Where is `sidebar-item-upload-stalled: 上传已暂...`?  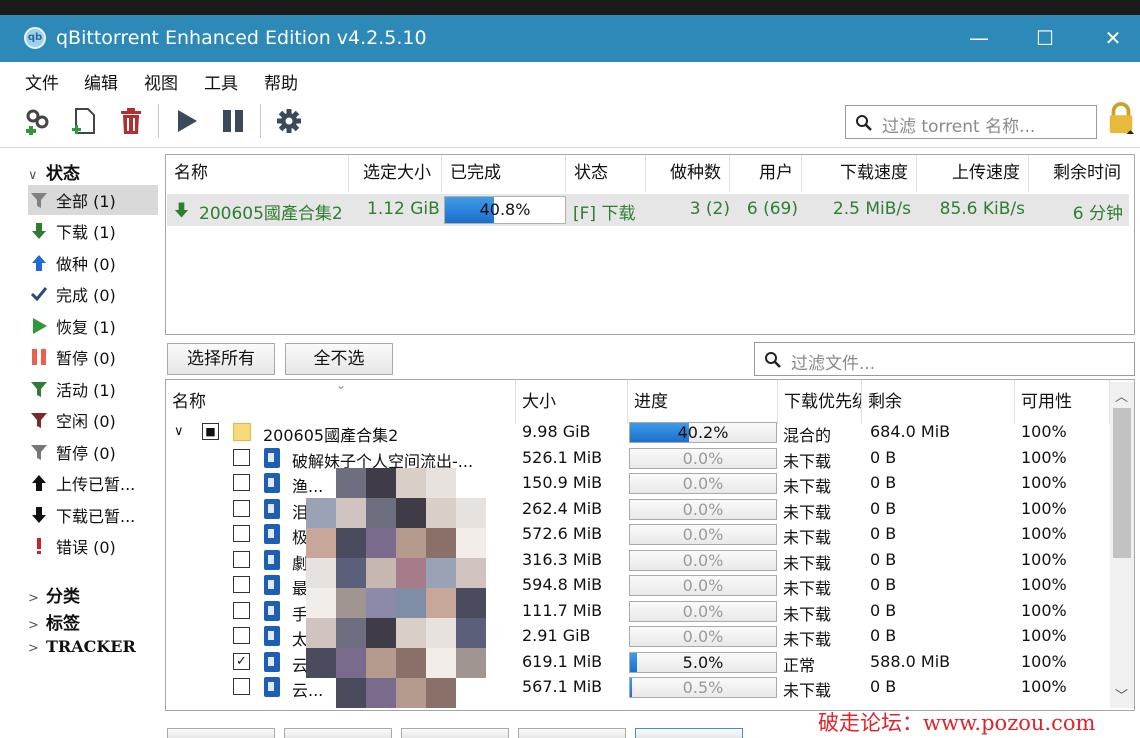
sidebar-item-upload-stalled: 上传已暂... is located at coordinates (93, 483).